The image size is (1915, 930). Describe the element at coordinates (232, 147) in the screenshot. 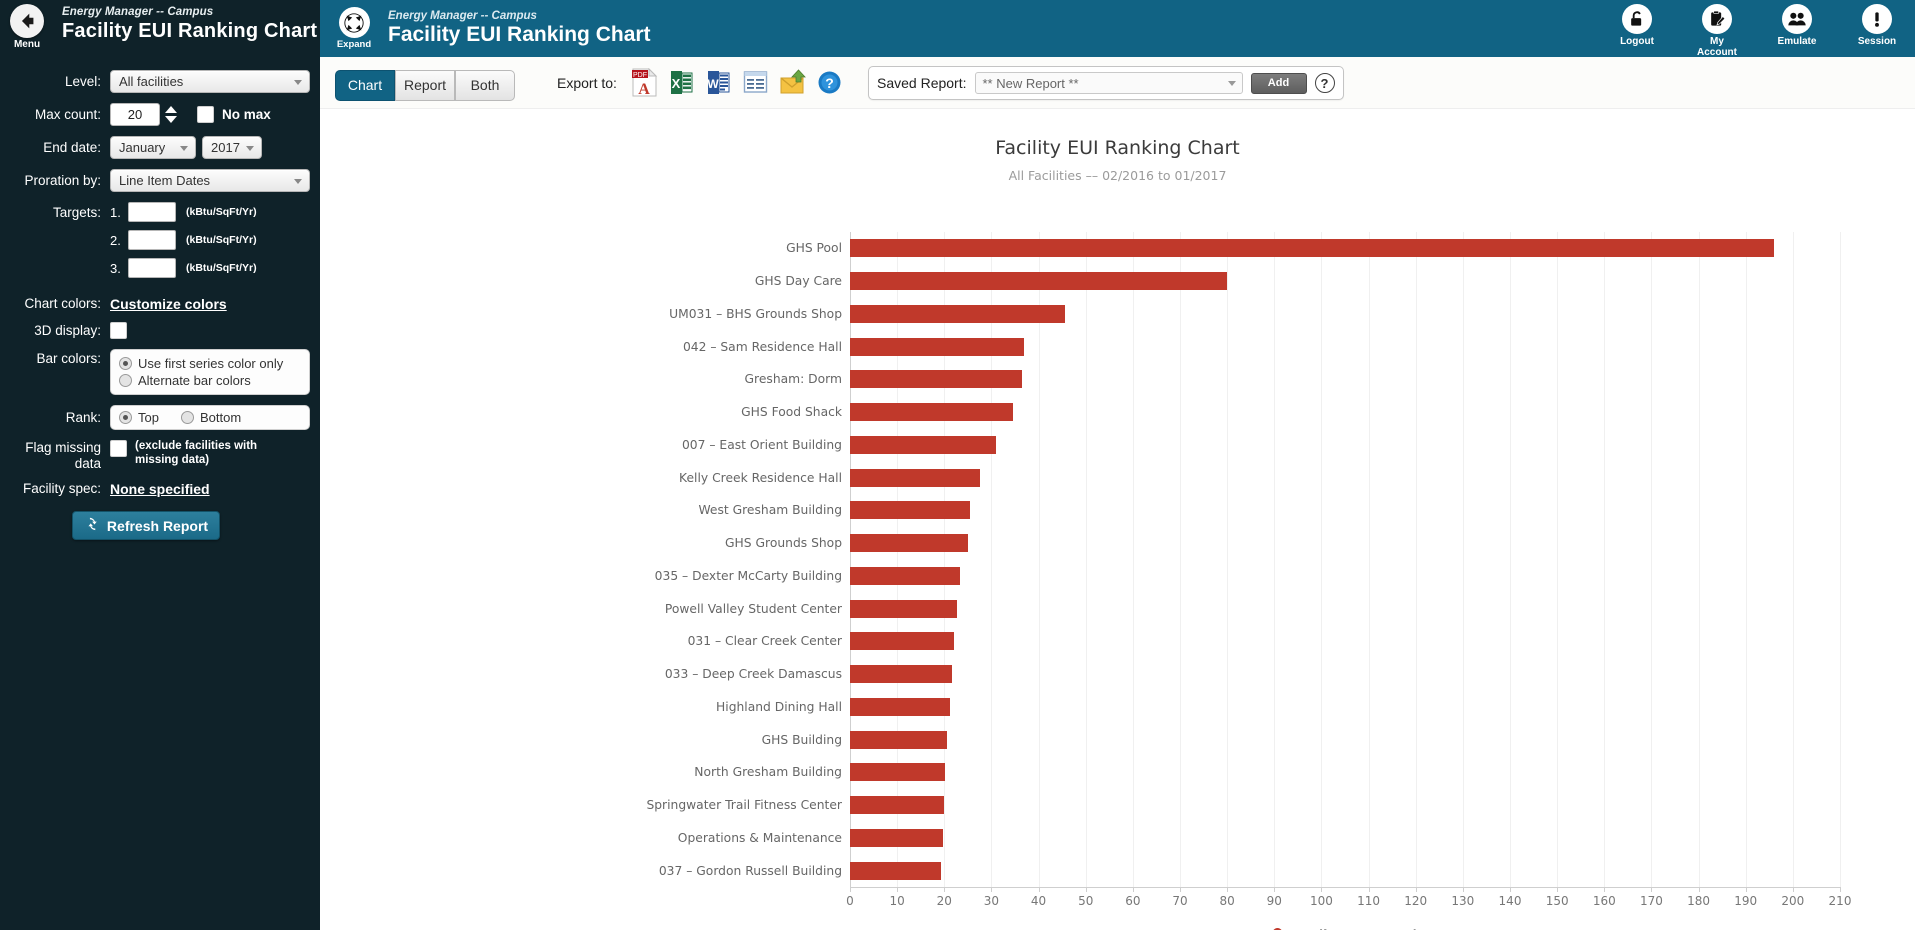

I see `end-year-select: 2017` at that location.